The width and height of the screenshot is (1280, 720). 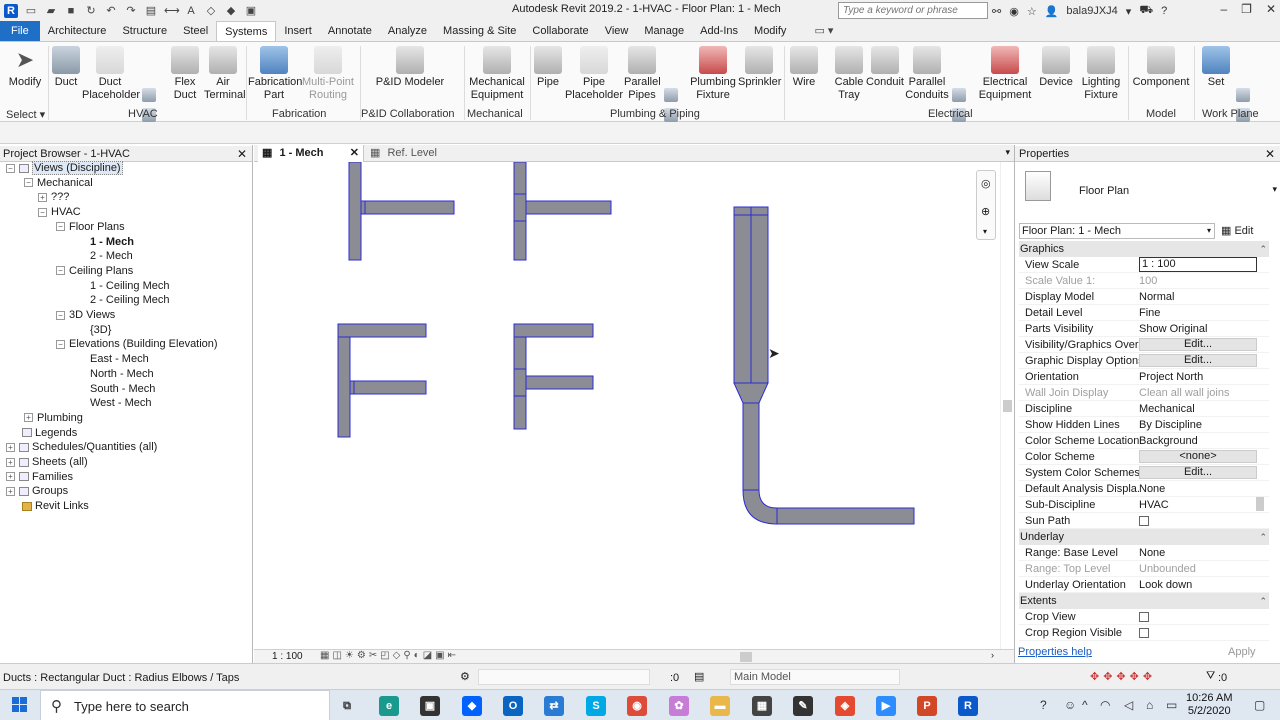 I want to click on zoom-icon: ⊕, so click(x=985, y=211).